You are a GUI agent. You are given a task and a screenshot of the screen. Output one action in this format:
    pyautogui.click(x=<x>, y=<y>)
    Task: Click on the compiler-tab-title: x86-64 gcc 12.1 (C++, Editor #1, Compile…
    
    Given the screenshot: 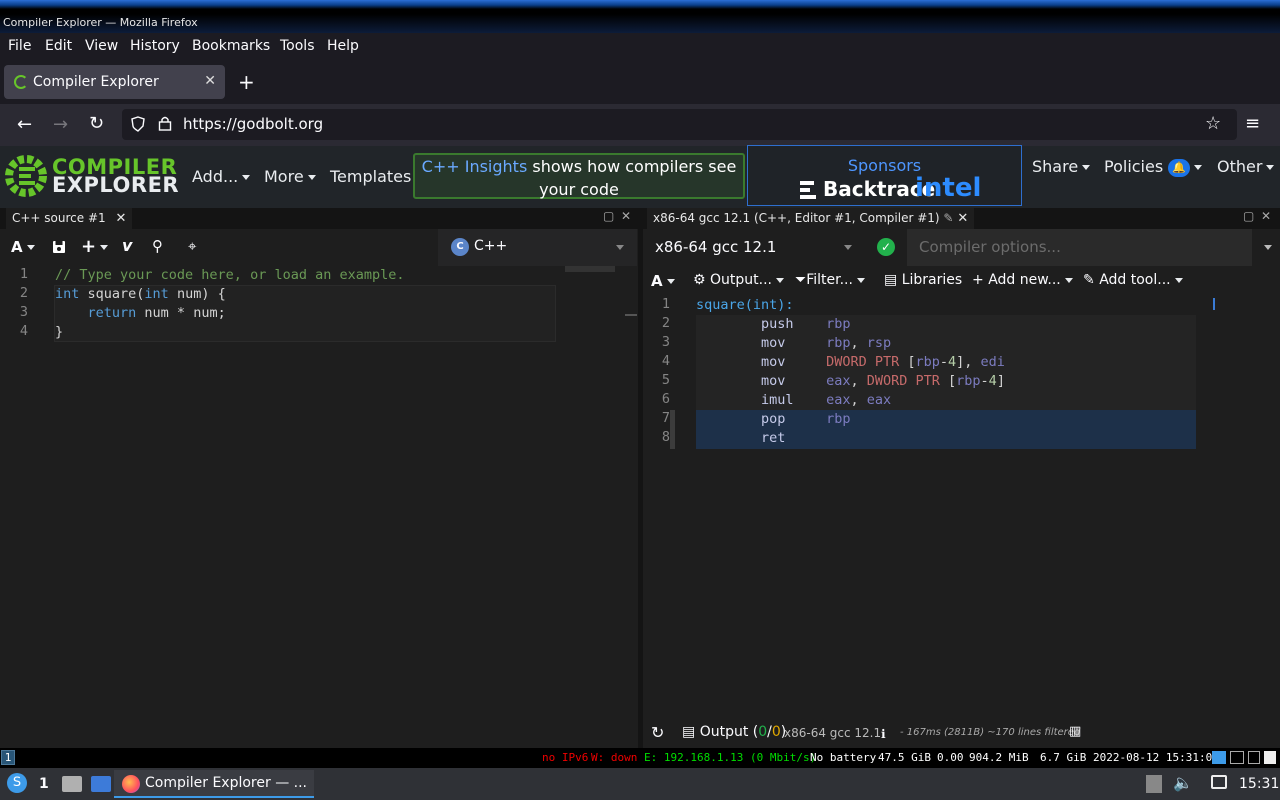 What is the action you would take?
    pyautogui.click(x=796, y=218)
    